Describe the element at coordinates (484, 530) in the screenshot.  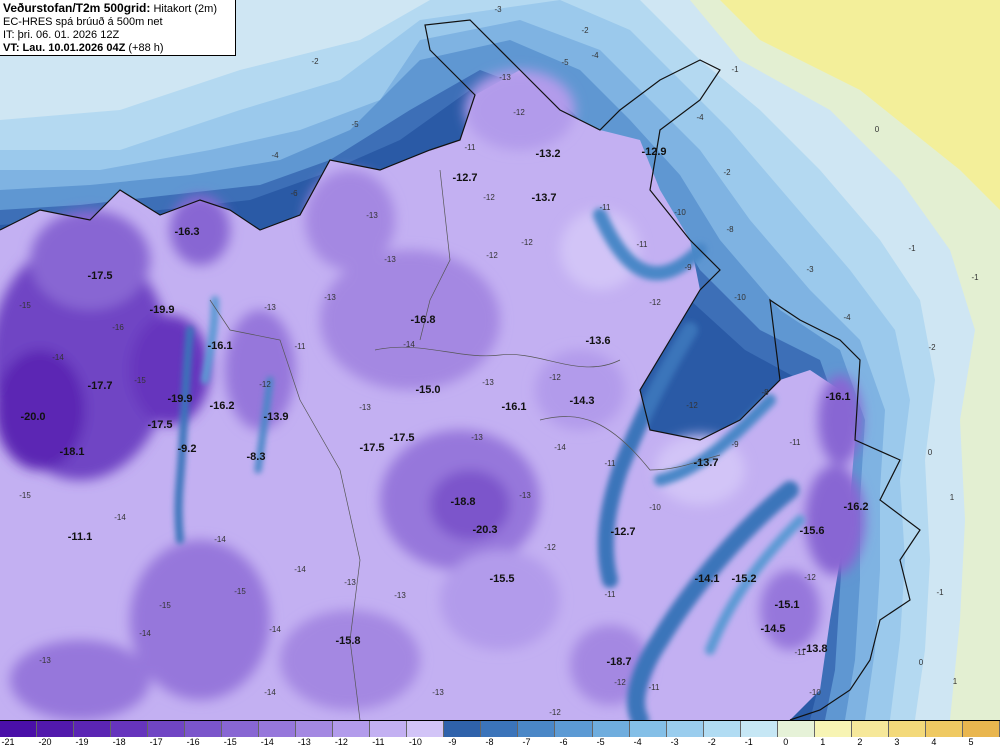
I see `temperature-value-label: -20.3` at that location.